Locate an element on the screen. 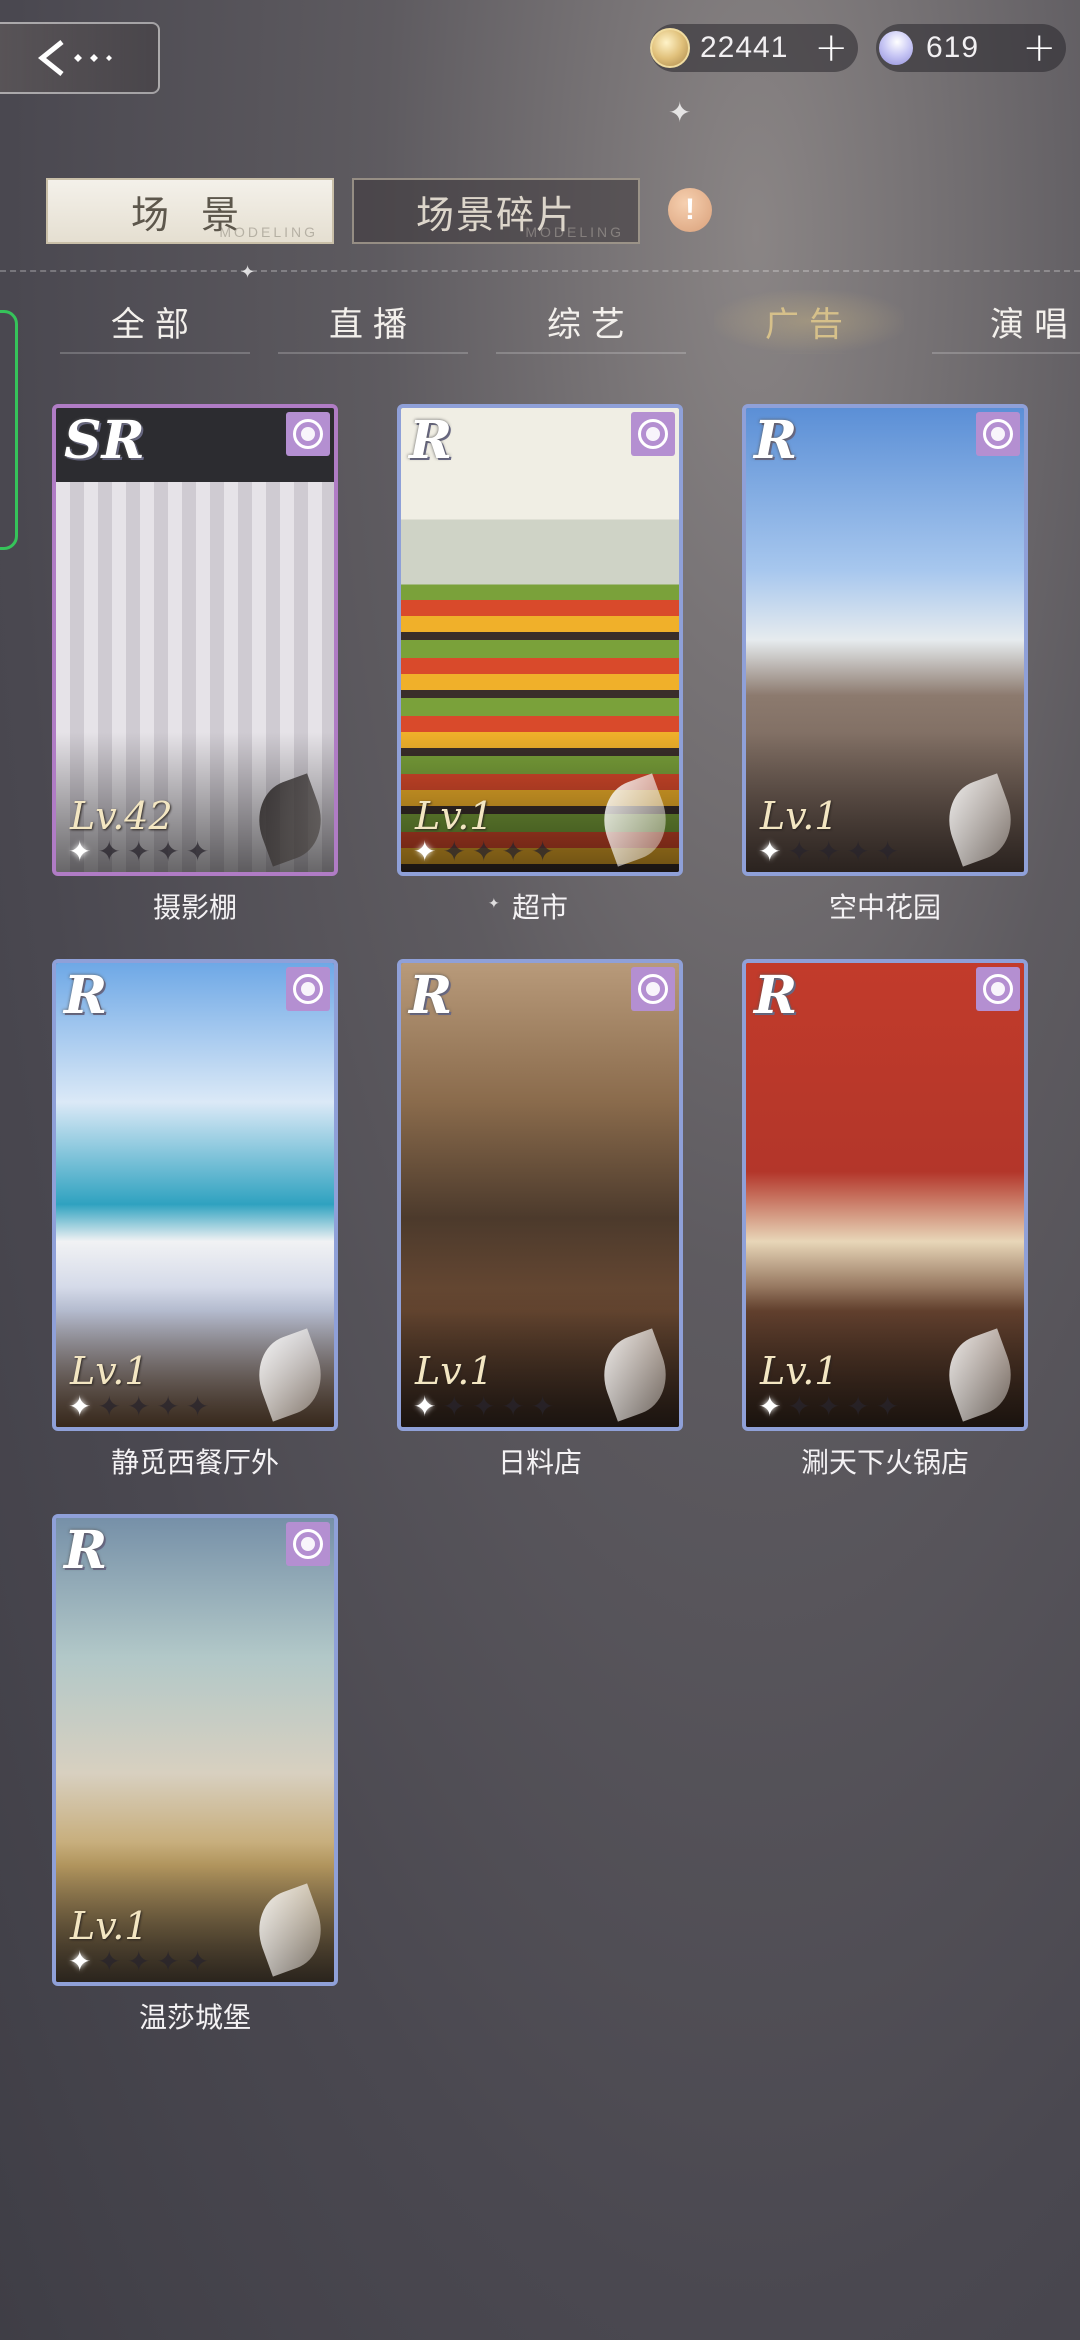 The width and height of the screenshot is (1080, 2340). category-tab-variety: 综艺 is located at coordinates (591, 322).